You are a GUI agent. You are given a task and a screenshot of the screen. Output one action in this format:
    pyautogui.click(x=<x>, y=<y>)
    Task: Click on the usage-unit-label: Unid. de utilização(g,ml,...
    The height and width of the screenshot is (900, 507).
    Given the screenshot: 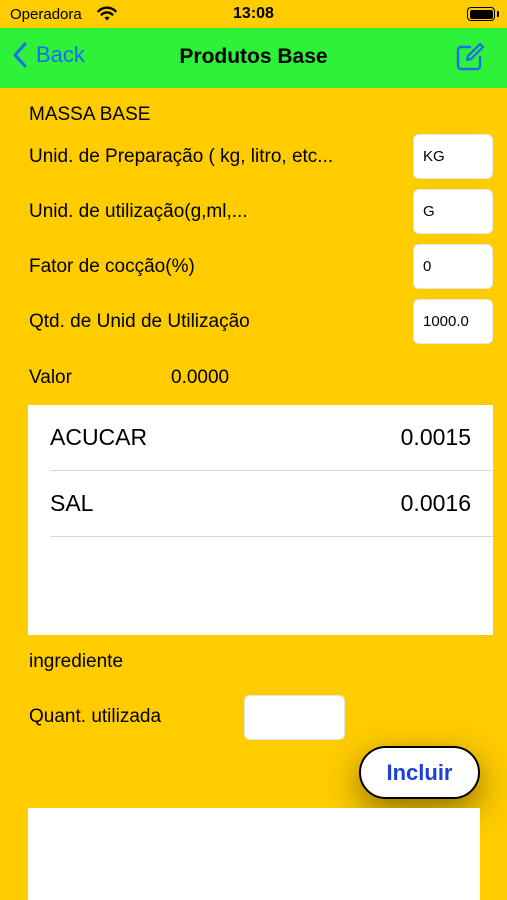 What is the action you would take?
    pyautogui.click(x=138, y=211)
    